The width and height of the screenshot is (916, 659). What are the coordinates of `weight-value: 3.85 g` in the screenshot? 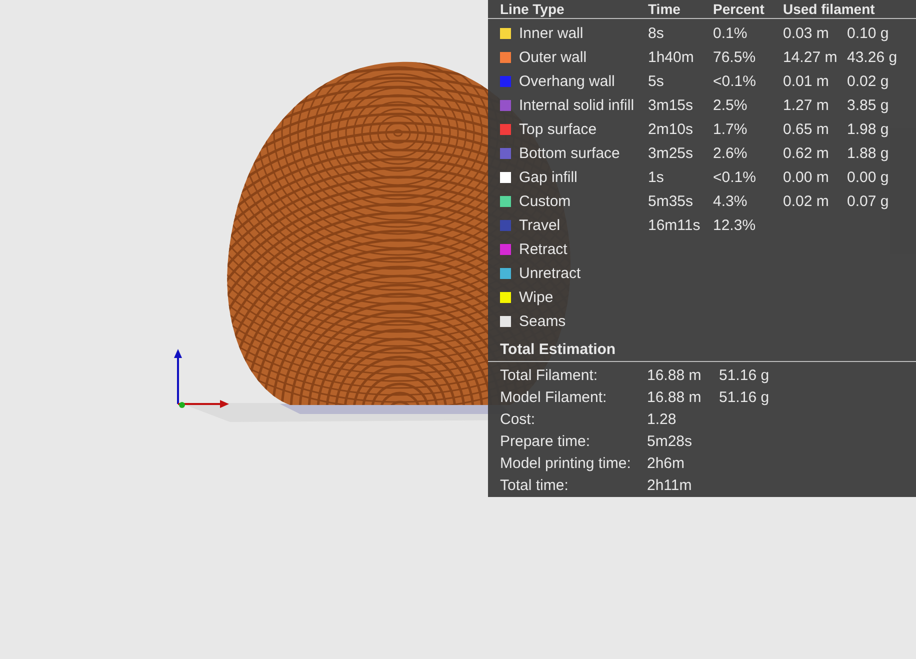 It's located at (868, 105).